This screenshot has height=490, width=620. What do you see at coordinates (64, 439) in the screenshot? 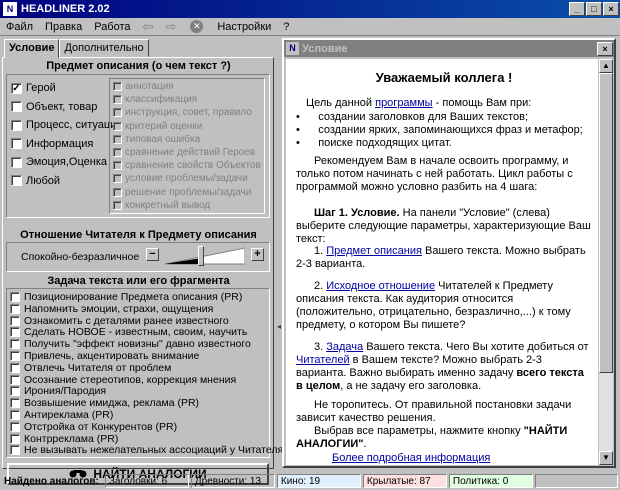
I see `task-option: Контрреклама (PR)` at bounding box center [64, 439].